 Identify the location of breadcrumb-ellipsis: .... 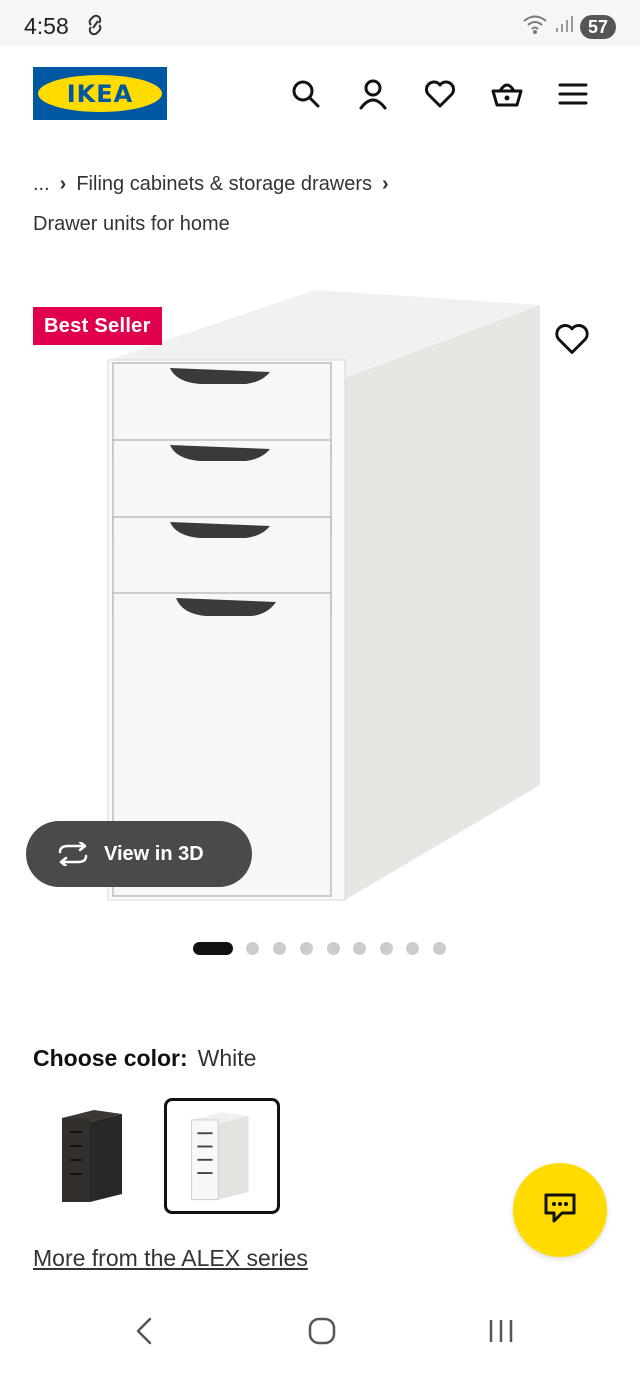
(41, 184).